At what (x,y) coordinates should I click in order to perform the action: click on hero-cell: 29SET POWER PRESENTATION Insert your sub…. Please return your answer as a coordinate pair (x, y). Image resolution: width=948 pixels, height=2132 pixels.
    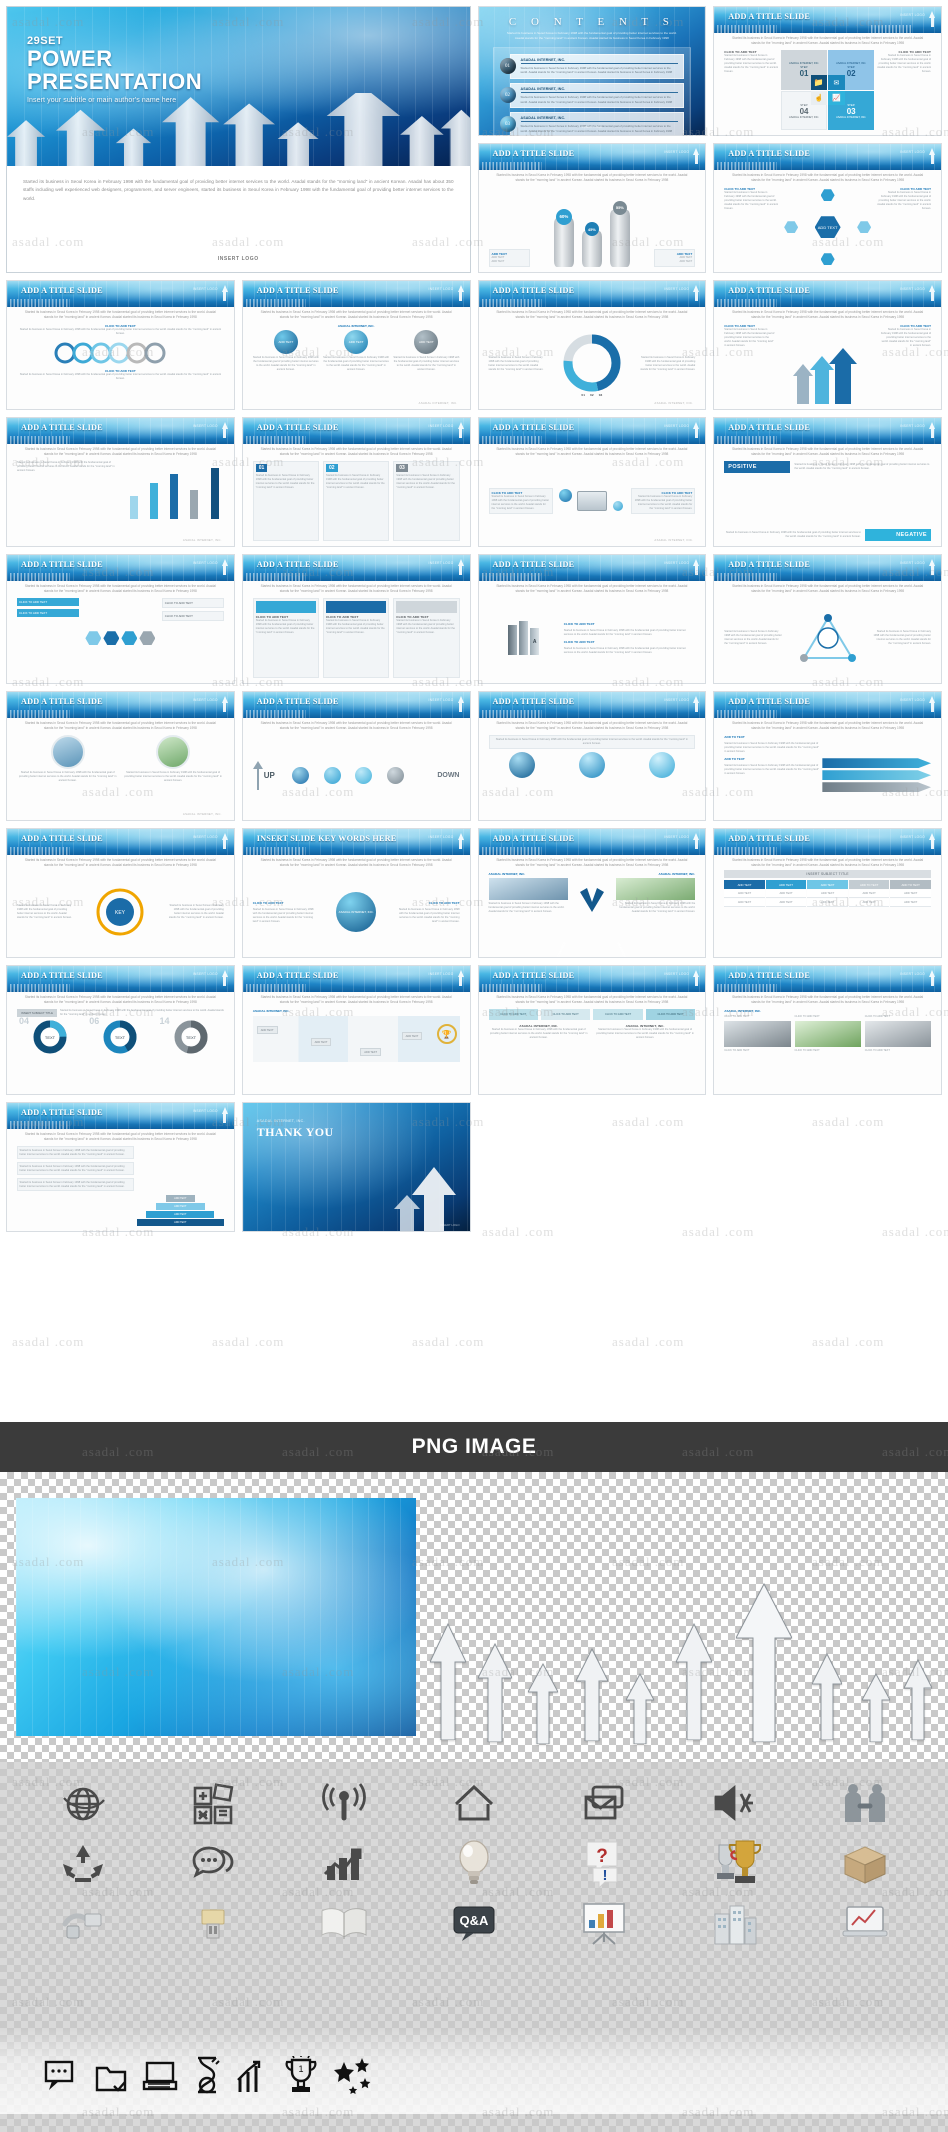
    Looking at the image, I should click on (238, 139).